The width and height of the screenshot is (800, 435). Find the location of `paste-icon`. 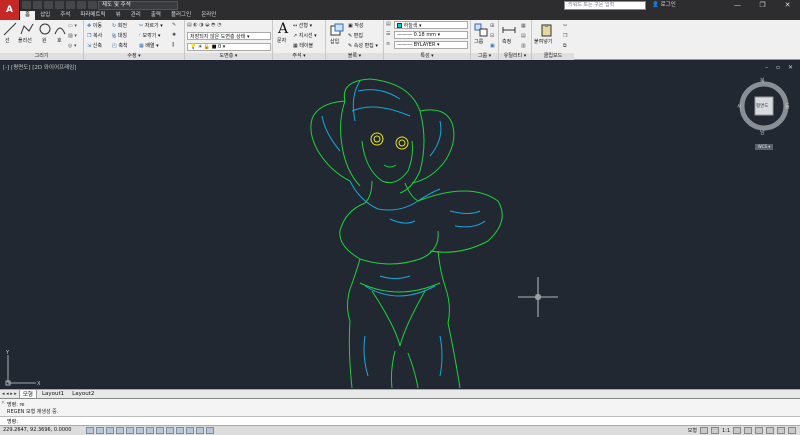

paste-icon is located at coordinates (547, 30).